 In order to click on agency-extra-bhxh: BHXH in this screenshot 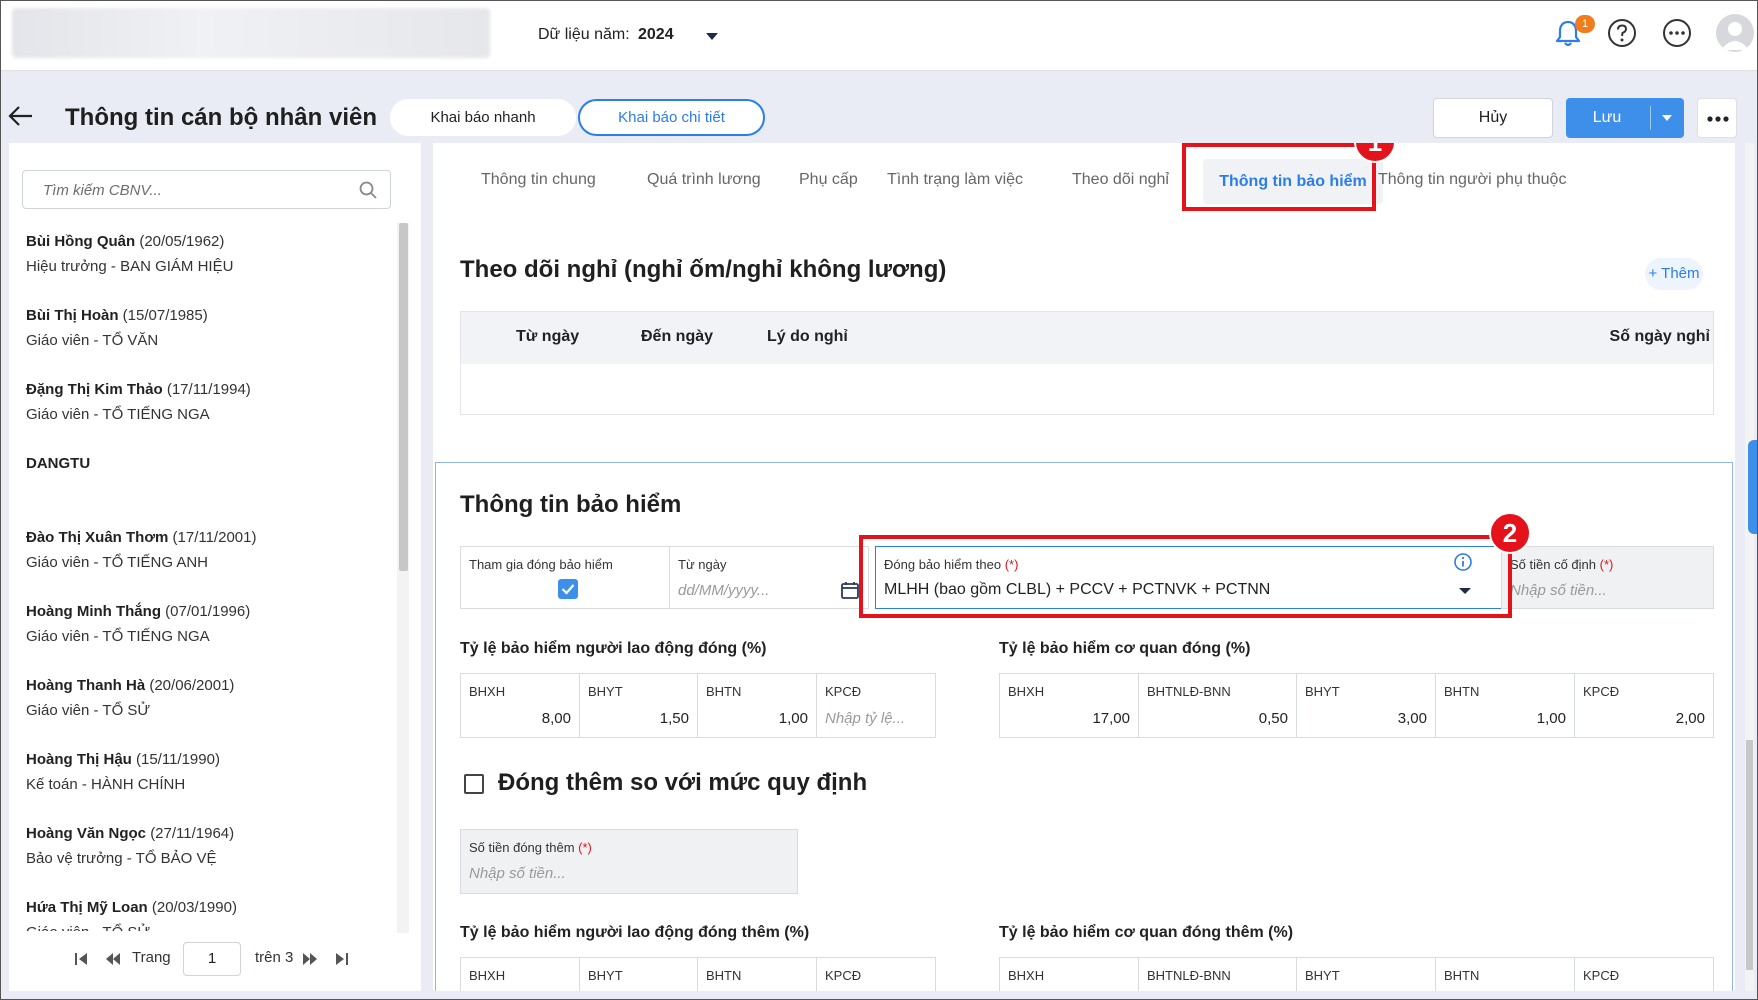, I will do `click(1069, 974)`.